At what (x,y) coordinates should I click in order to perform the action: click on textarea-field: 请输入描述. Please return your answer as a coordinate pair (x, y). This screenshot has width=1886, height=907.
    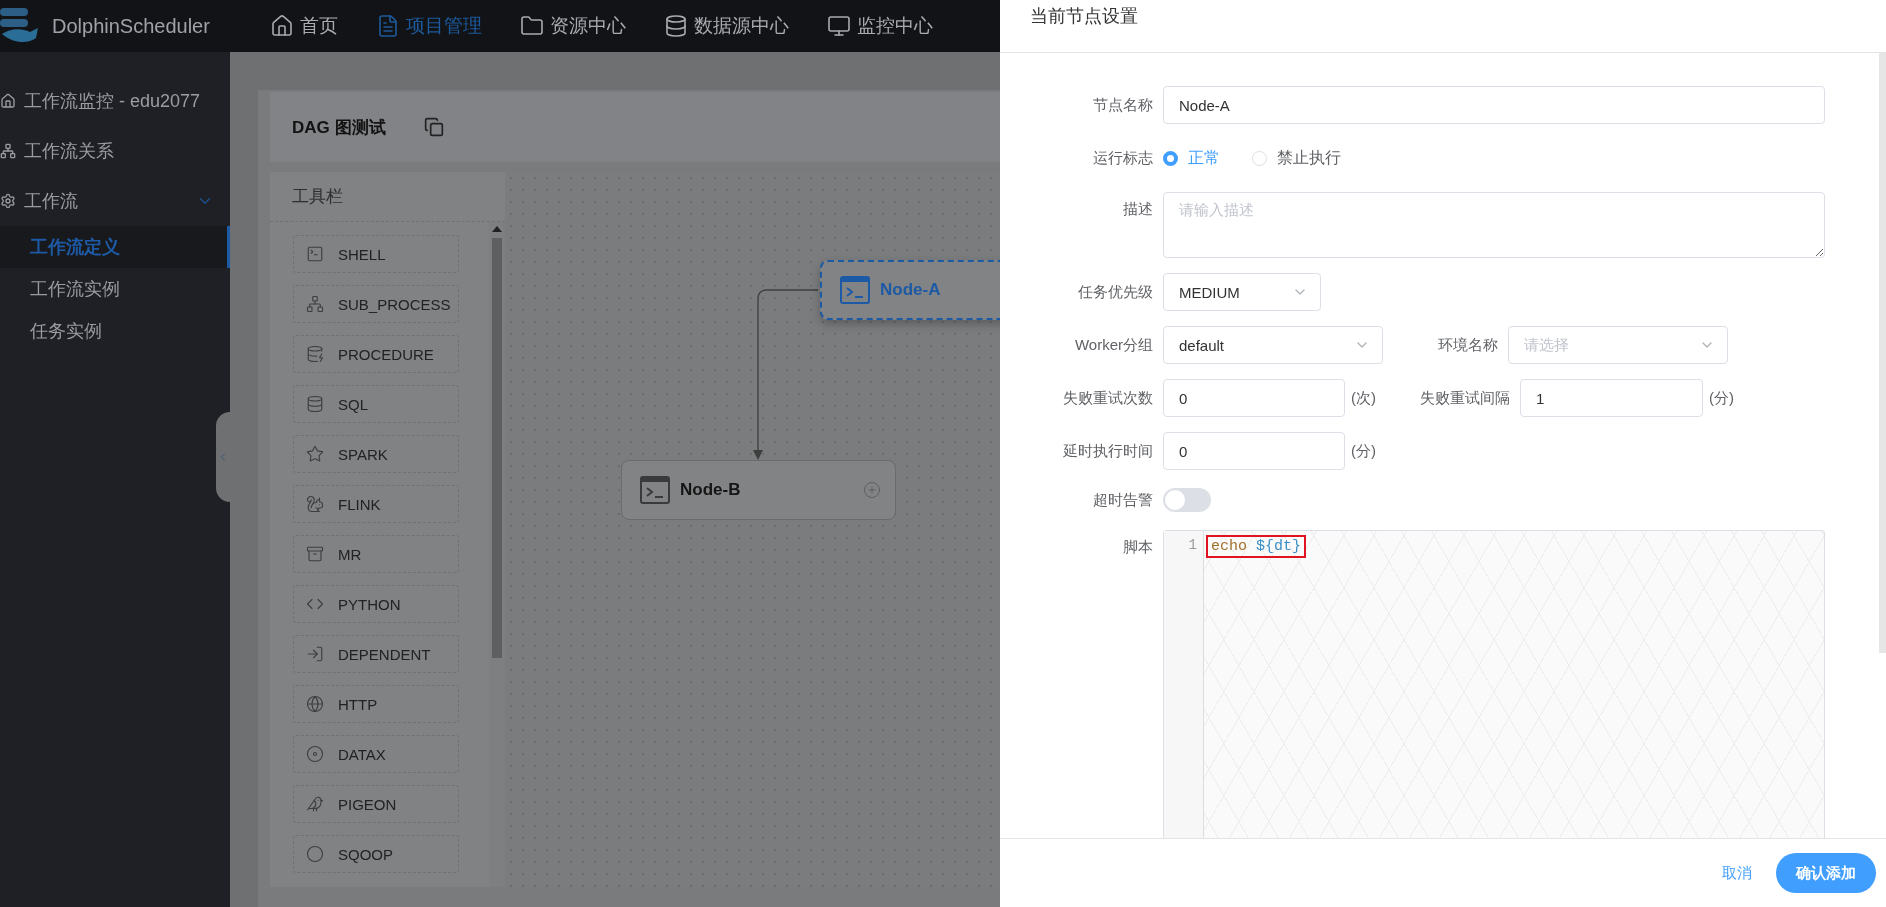
    Looking at the image, I should click on (1494, 225).